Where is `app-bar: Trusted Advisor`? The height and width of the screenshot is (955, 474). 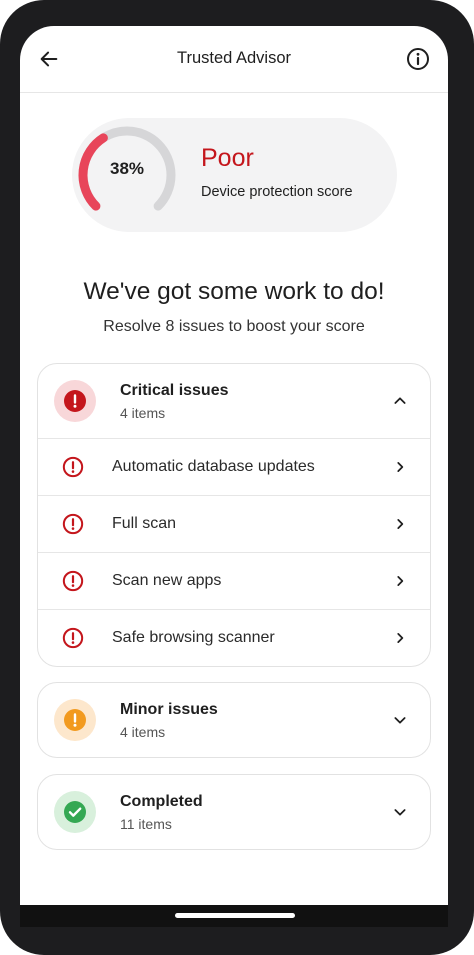
app-bar: Trusted Advisor is located at coordinates (234, 59).